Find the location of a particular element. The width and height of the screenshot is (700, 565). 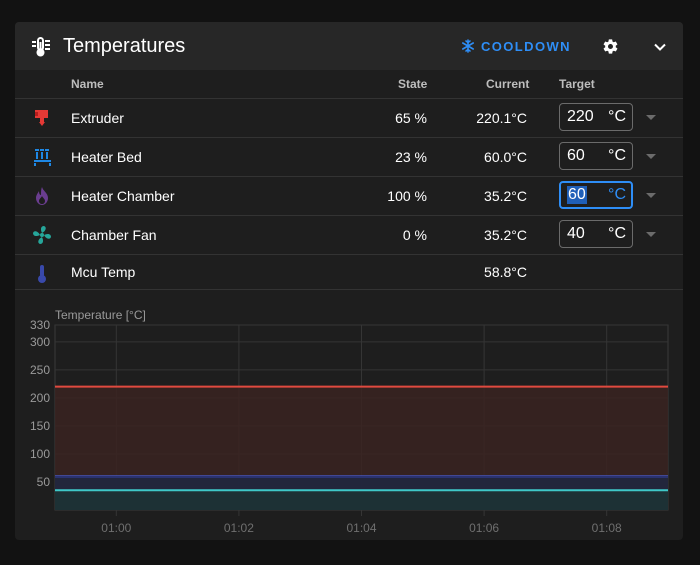

panel-header: Temperatures COOLDOWN is located at coordinates (349, 46).